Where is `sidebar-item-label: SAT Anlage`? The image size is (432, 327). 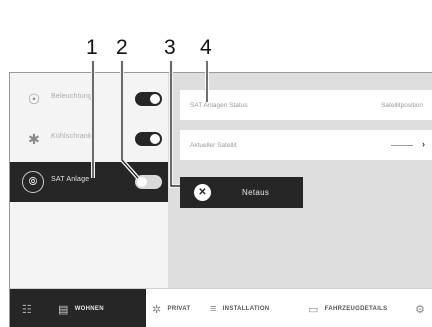
sidebar-item-label: SAT Anlage is located at coordinates (70, 179).